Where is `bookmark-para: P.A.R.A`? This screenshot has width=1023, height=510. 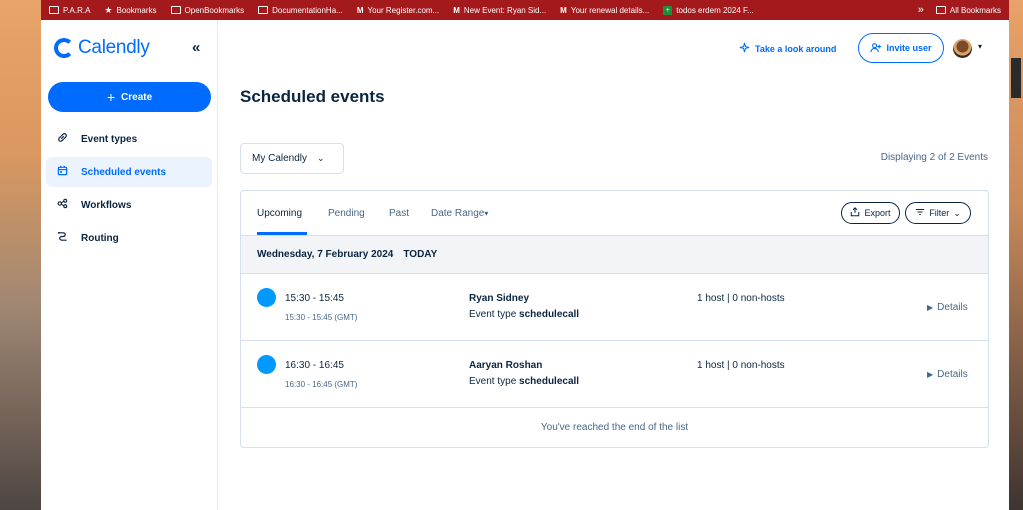 bookmark-para: P.A.R.A is located at coordinates (69, 10).